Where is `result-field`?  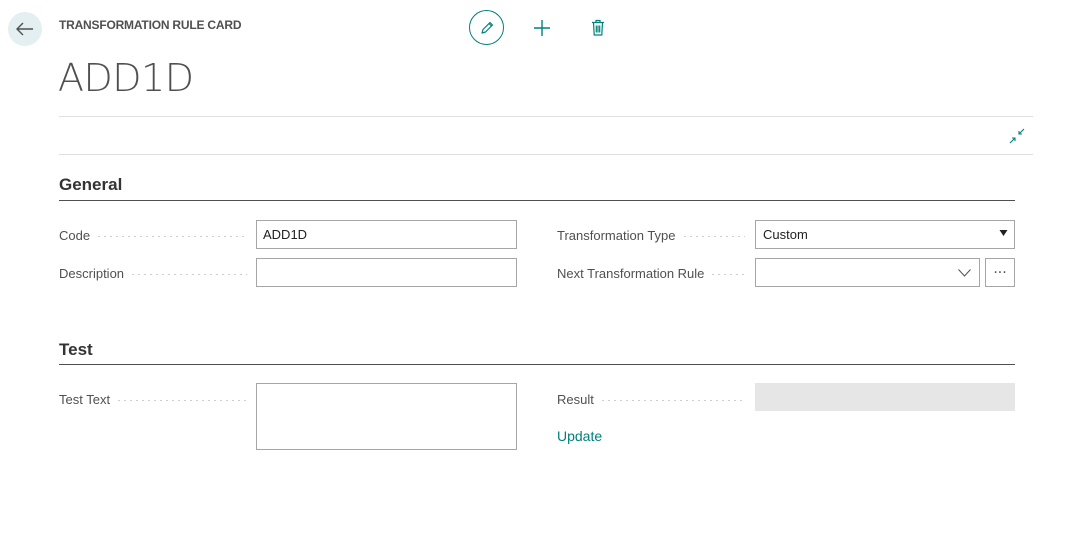 result-field is located at coordinates (885, 397).